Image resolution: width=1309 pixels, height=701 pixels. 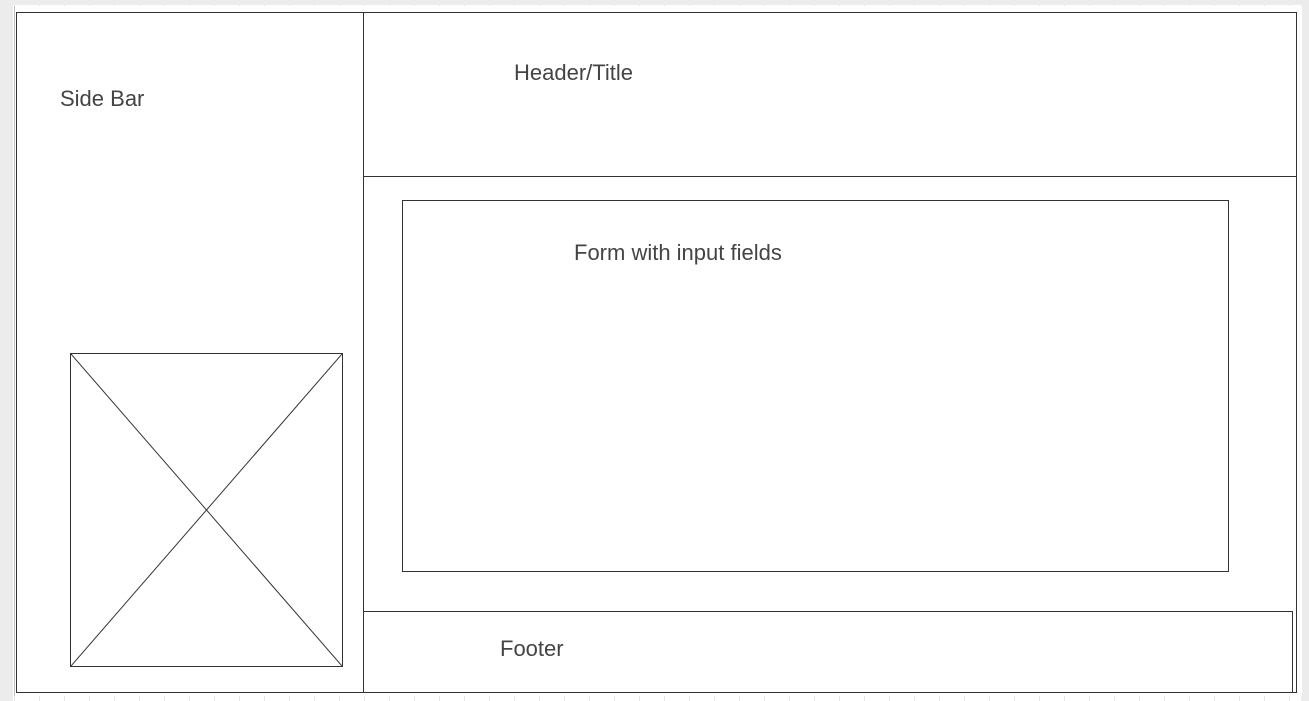 What do you see at coordinates (532, 648) in the screenshot?
I see `footer-label: Footer` at bounding box center [532, 648].